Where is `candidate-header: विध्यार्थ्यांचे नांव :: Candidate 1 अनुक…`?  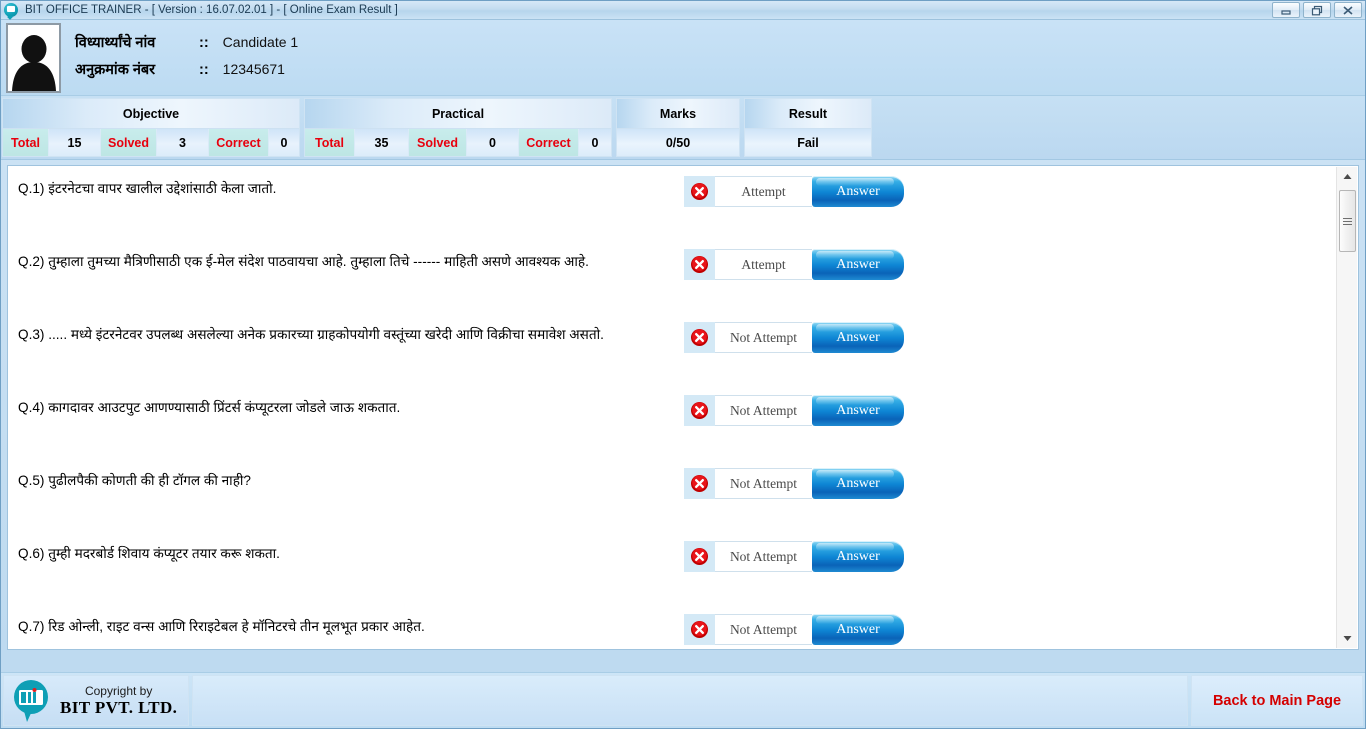
candidate-header: विध्यार्थ्यांचे नांव :: Candidate 1 अनुक… is located at coordinates (683, 58).